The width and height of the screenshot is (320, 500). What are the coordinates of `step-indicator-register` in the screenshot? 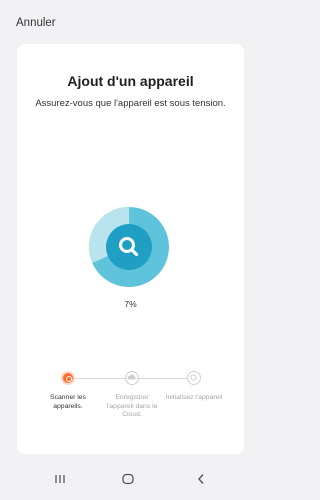 It's located at (132, 378).